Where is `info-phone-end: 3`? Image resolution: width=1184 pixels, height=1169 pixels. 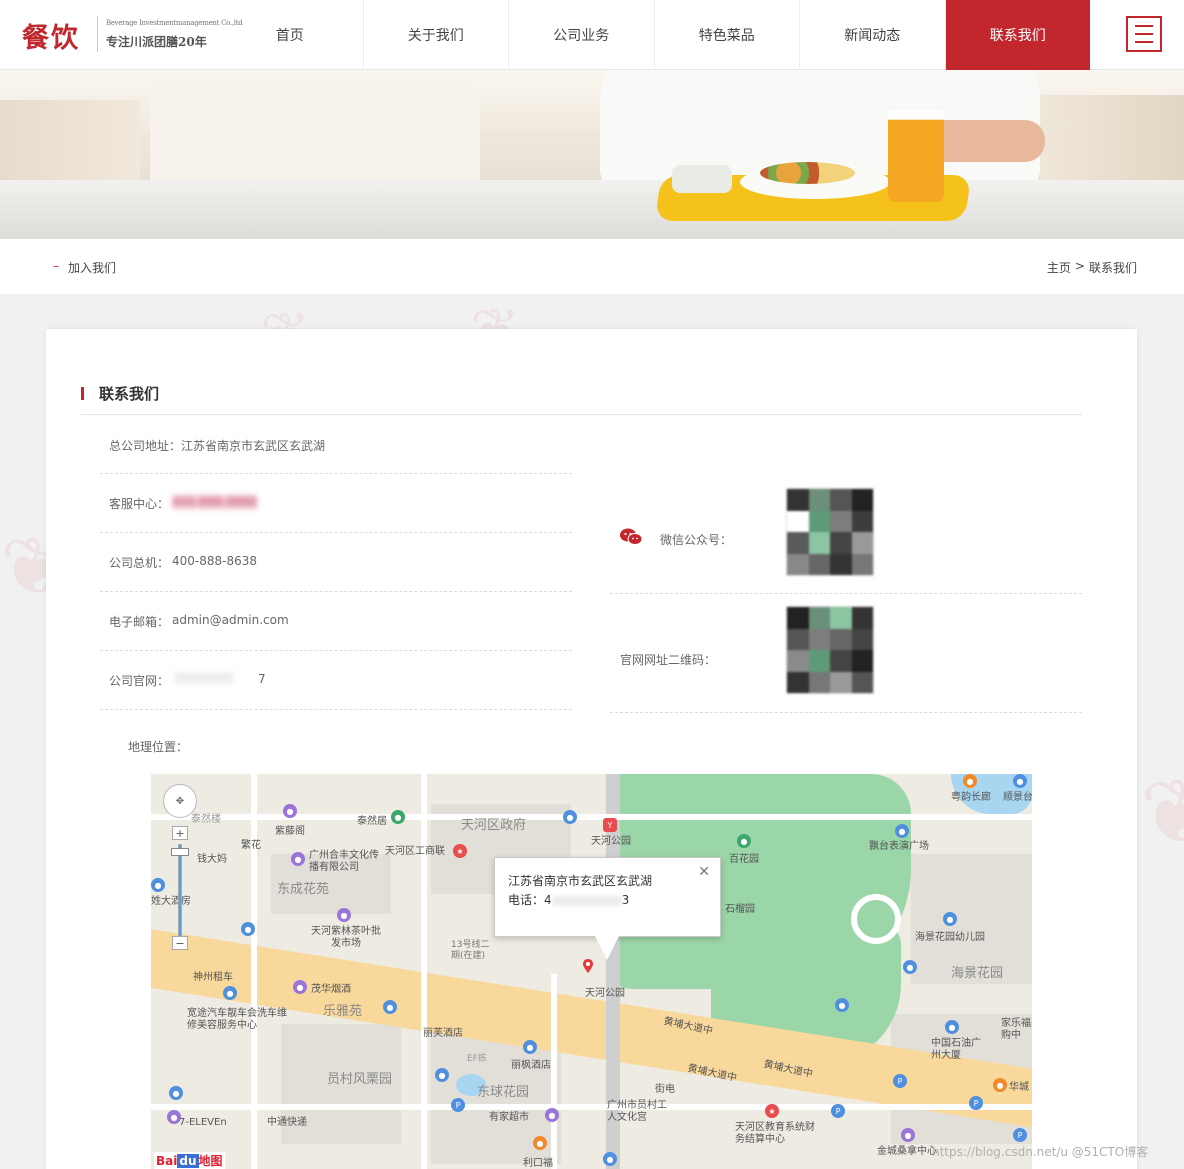
info-phone-end: 3 is located at coordinates (625, 900).